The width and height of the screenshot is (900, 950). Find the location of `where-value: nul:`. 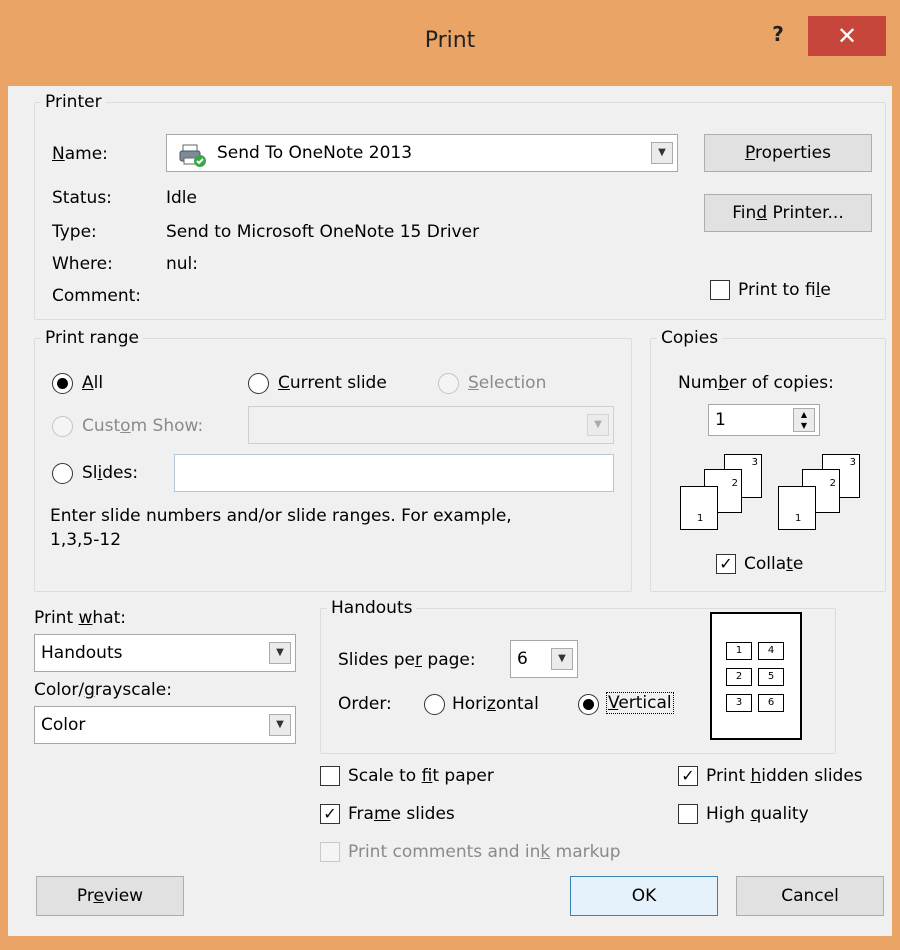

where-value: nul: is located at coordinates (182, 264).